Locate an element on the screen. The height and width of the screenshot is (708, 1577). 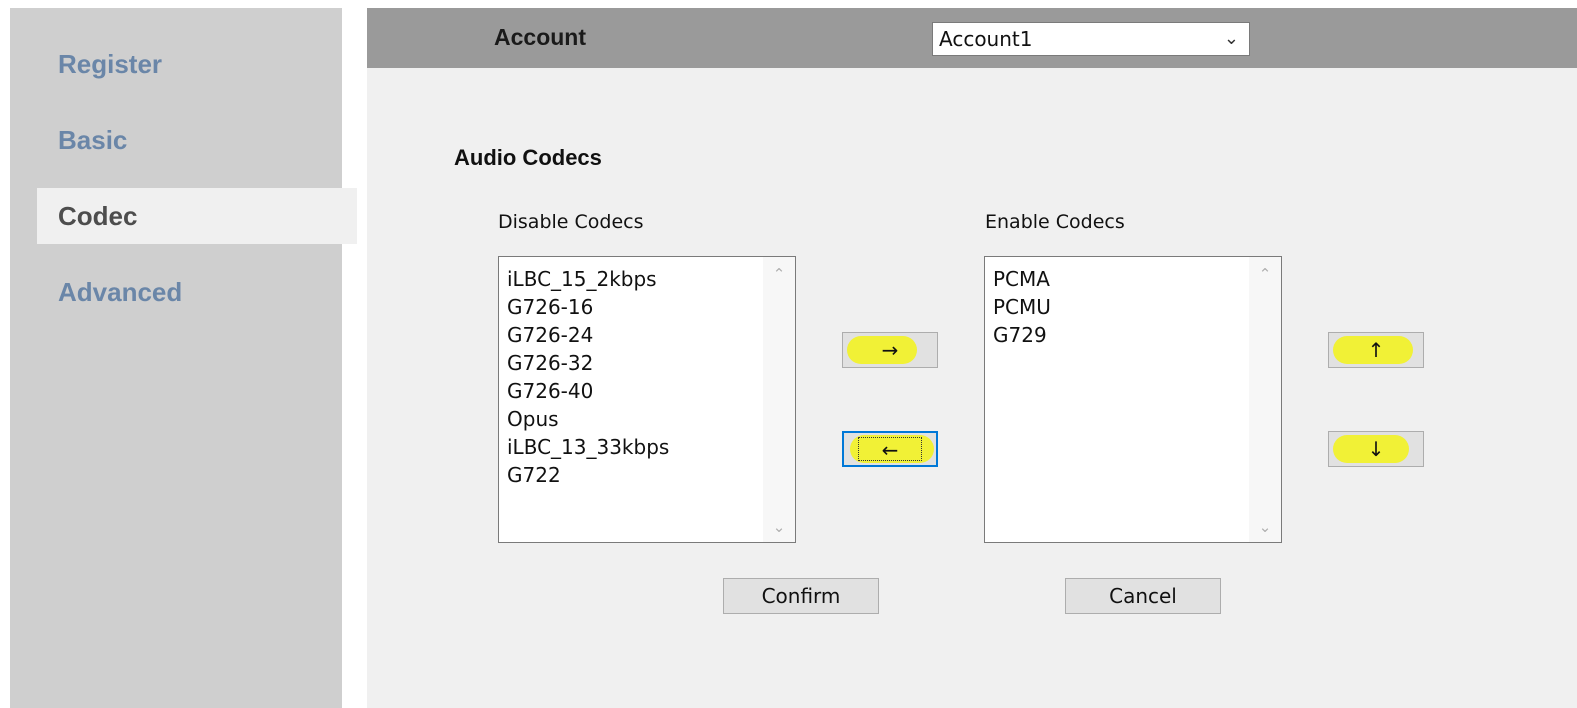
list-item: PCMA is located at coordinates (1121, 279).